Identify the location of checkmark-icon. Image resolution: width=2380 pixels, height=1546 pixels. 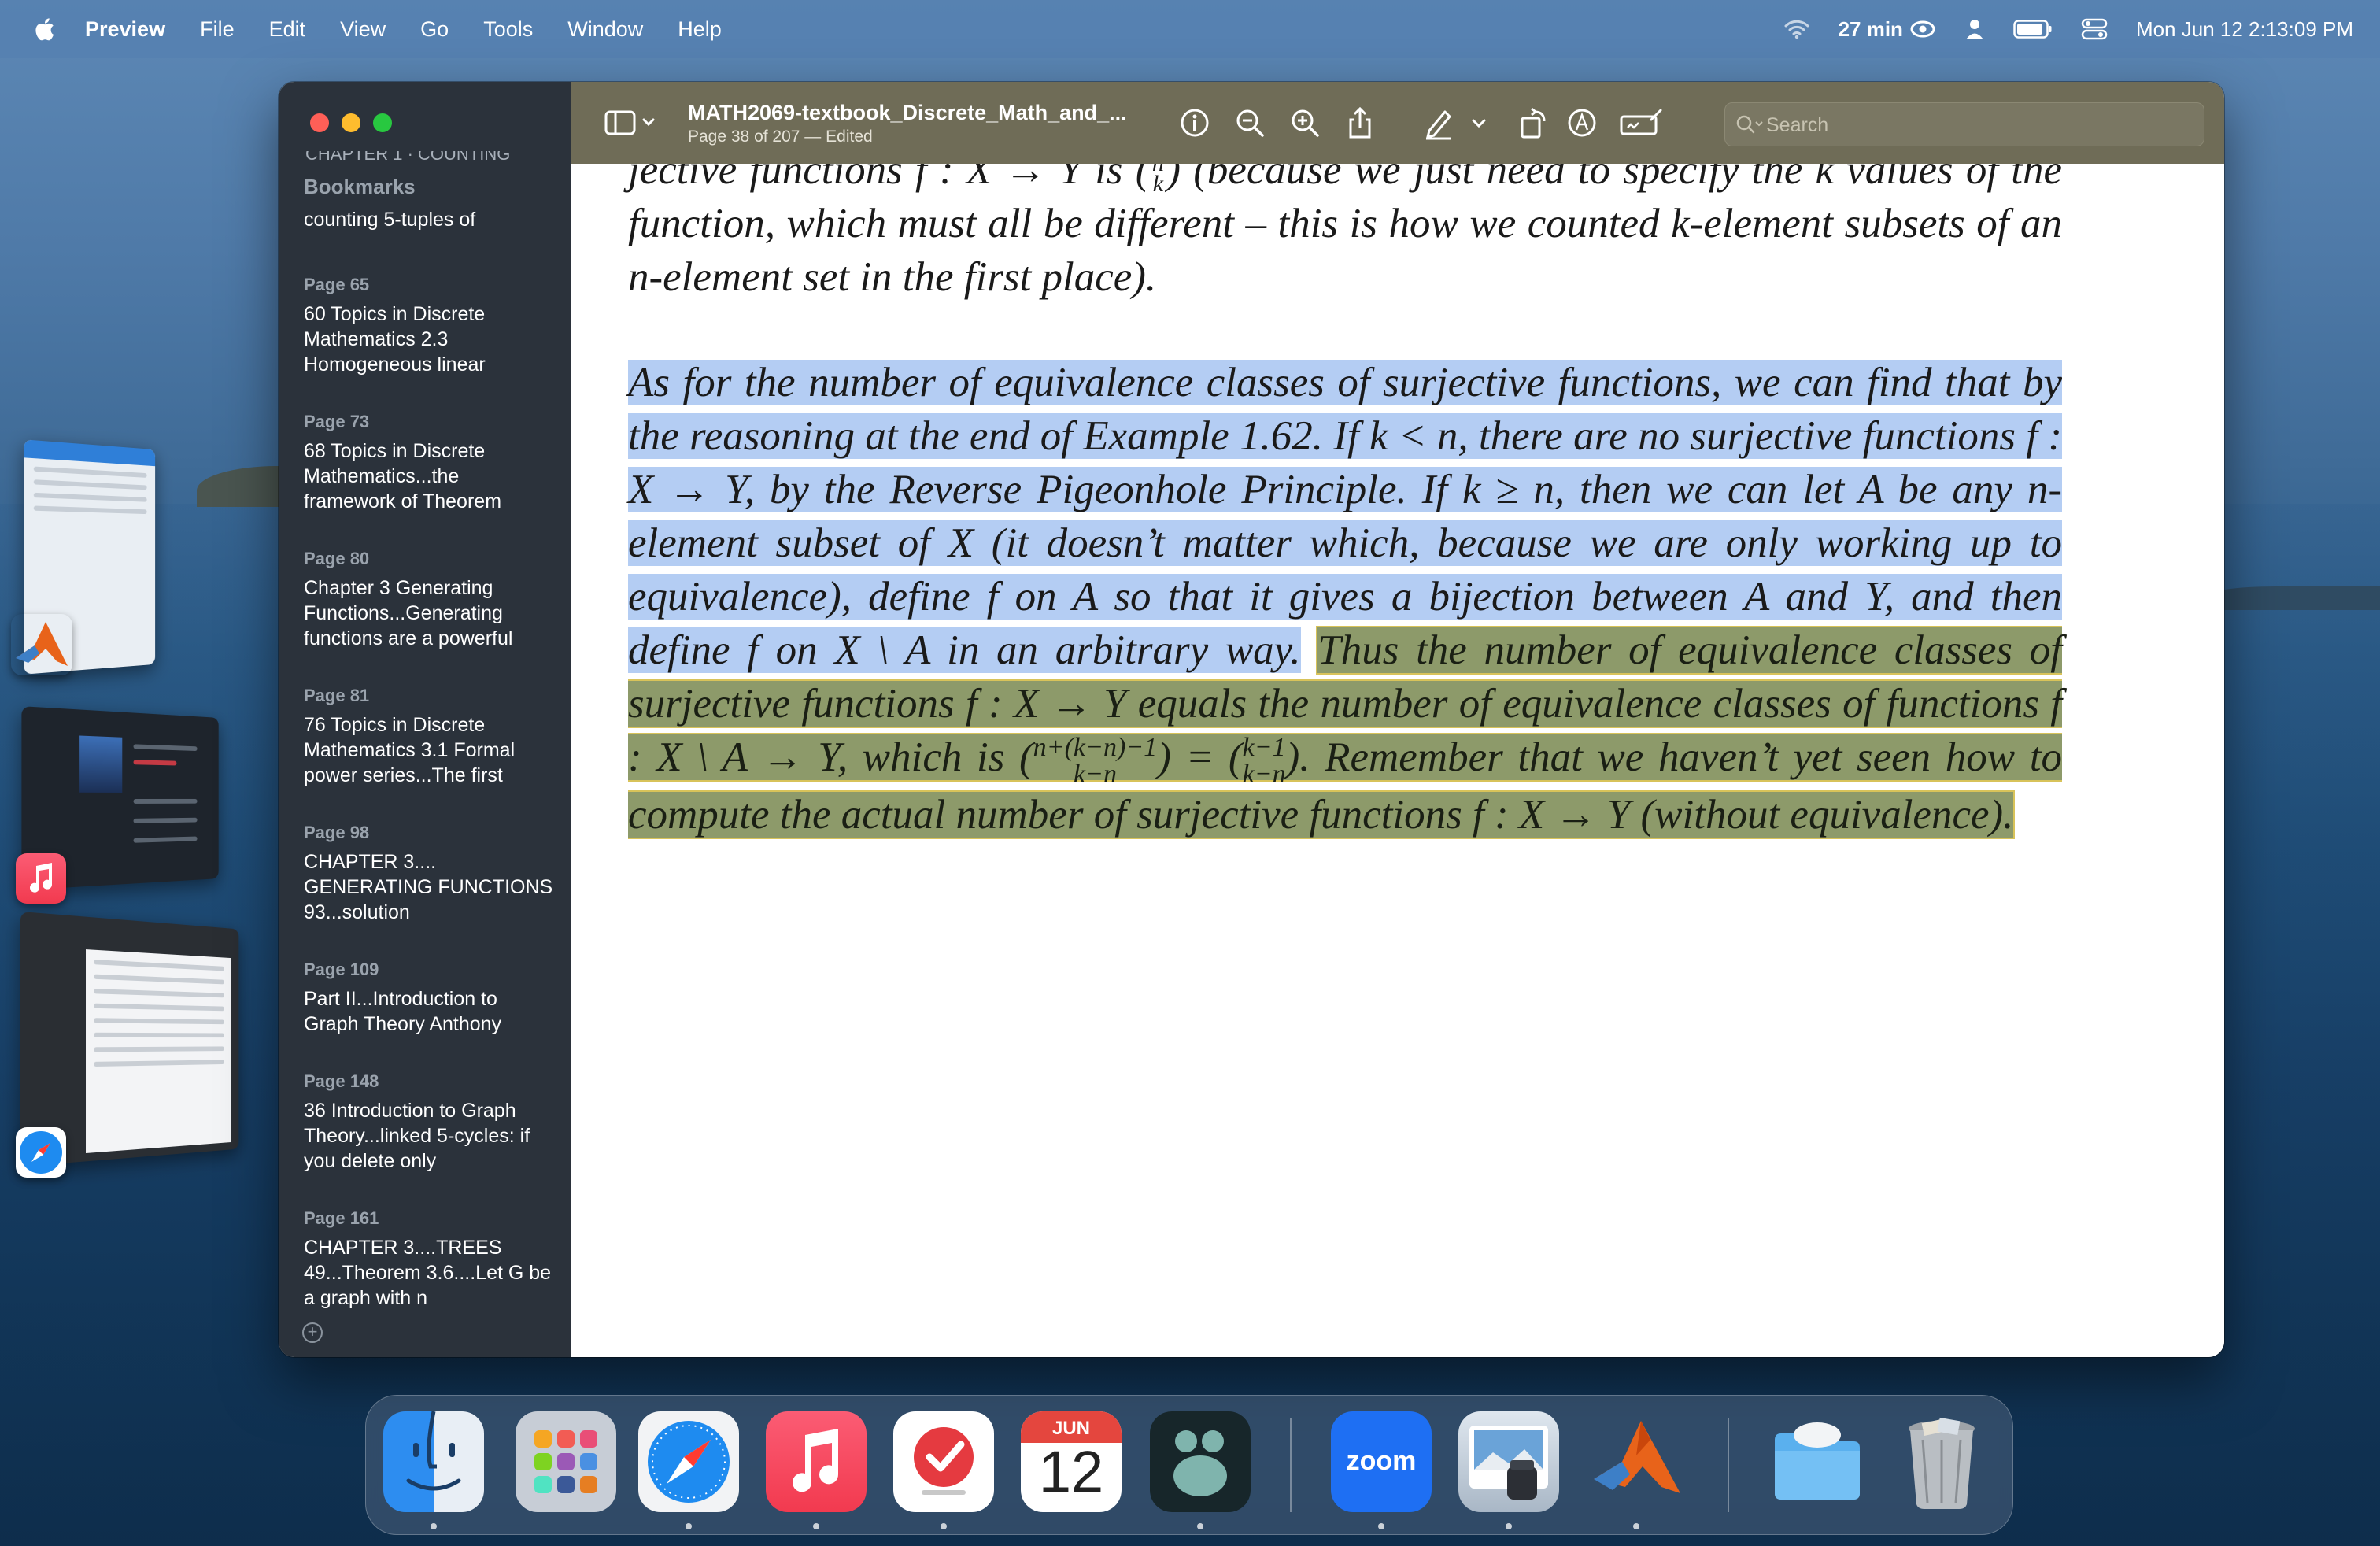
(944, 1461).